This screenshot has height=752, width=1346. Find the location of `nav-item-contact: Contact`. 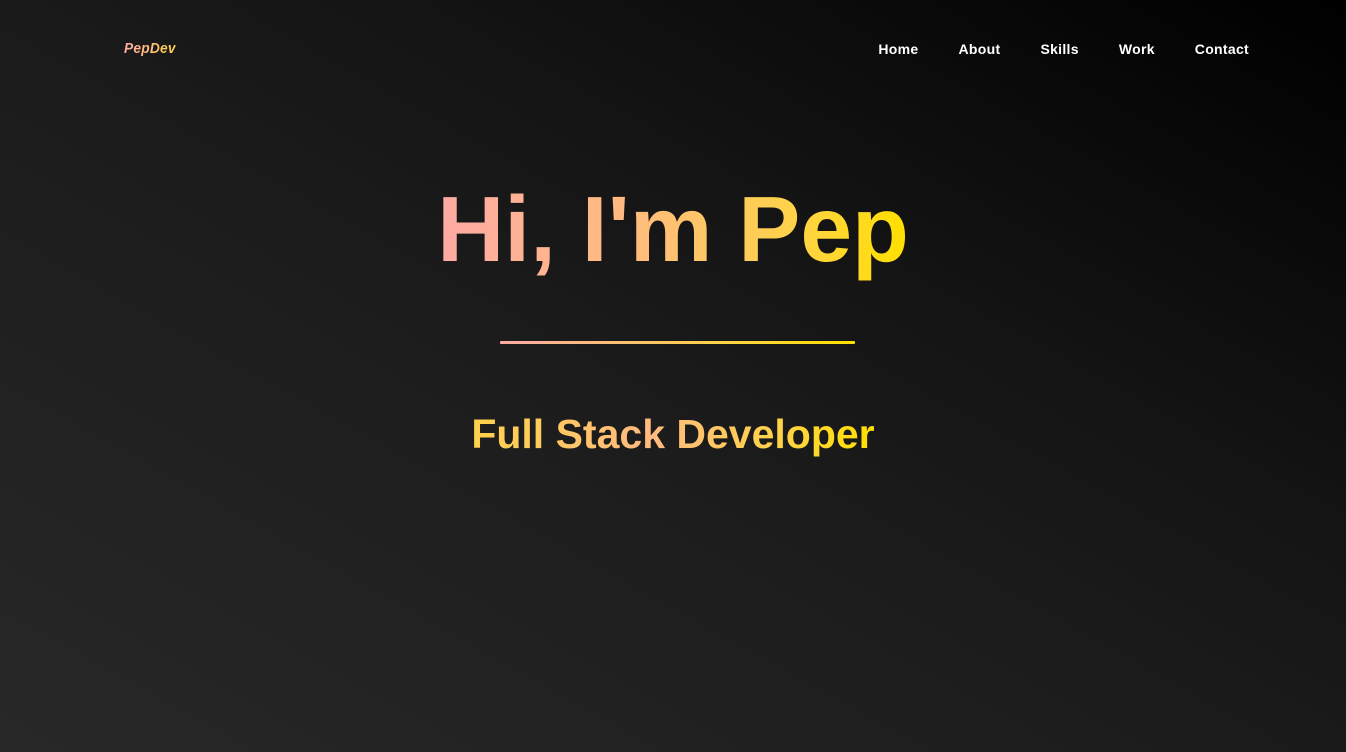

nav-item-contact: Contact is located at coordinates (1222, 50).